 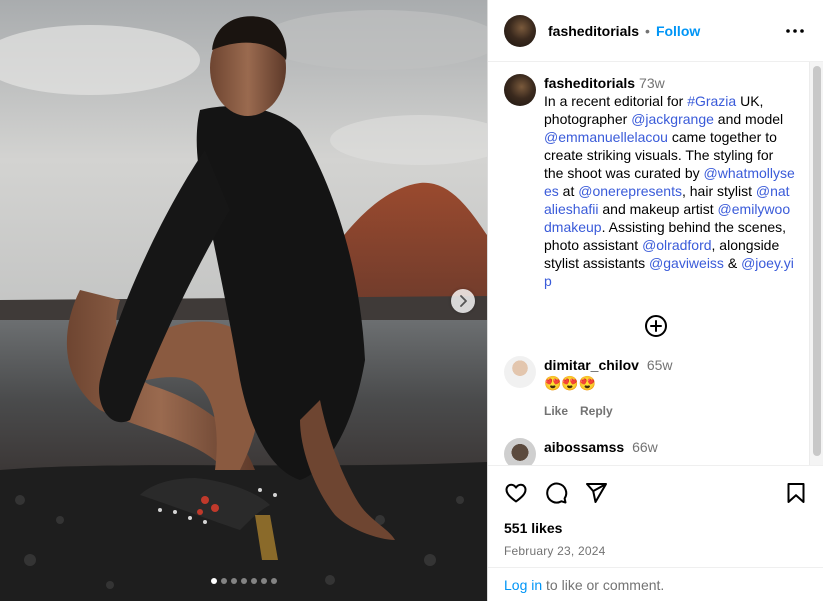 What do you see at coordinates (645, 447) in the screenshot?
I see `comment-time: 66w` at bounding box center [645, 447].